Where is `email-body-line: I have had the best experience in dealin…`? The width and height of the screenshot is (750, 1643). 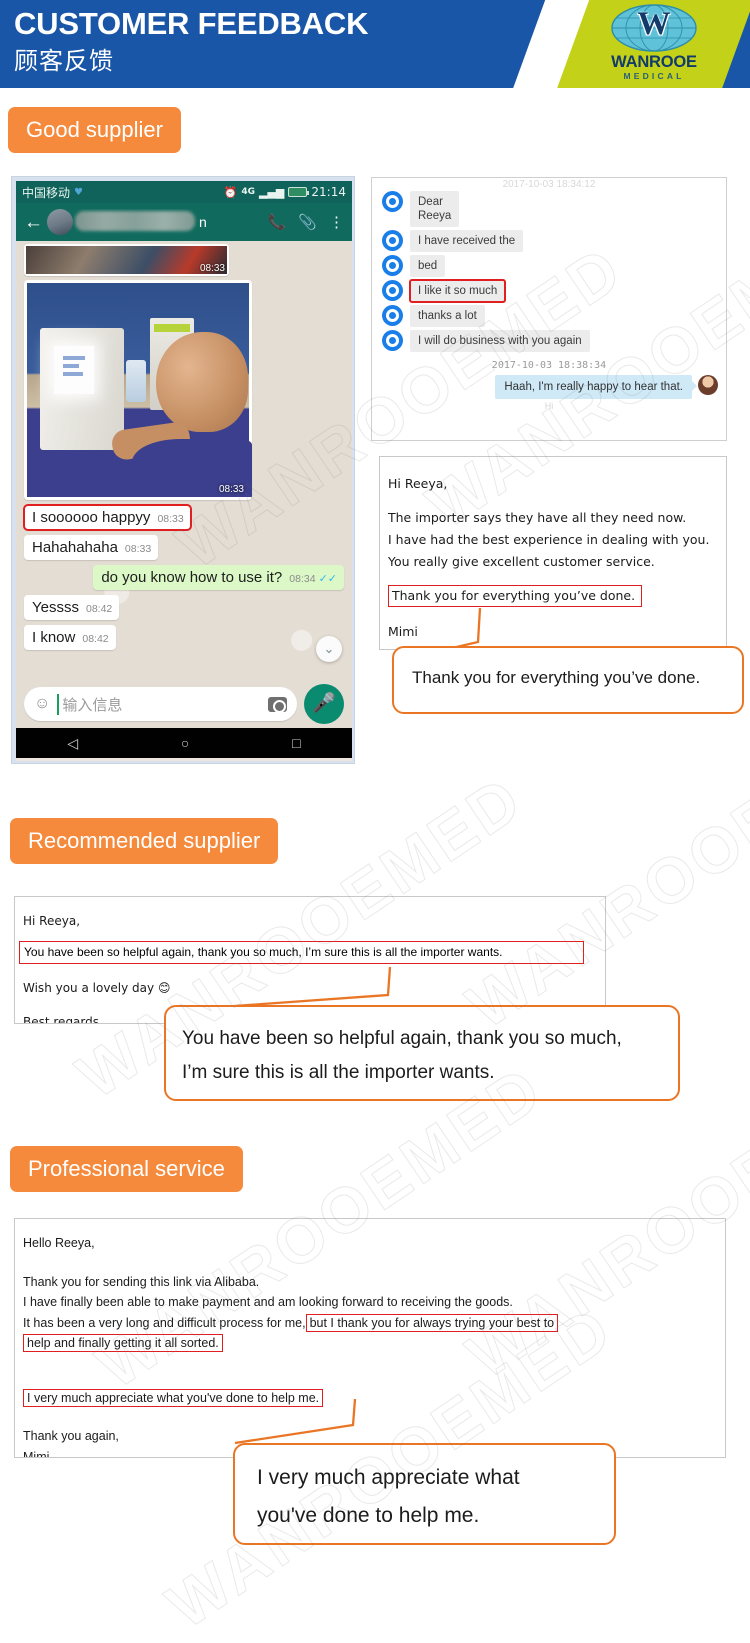
email-body-line: I have had the best experience in dealin… is located at coordinates (549, 539).